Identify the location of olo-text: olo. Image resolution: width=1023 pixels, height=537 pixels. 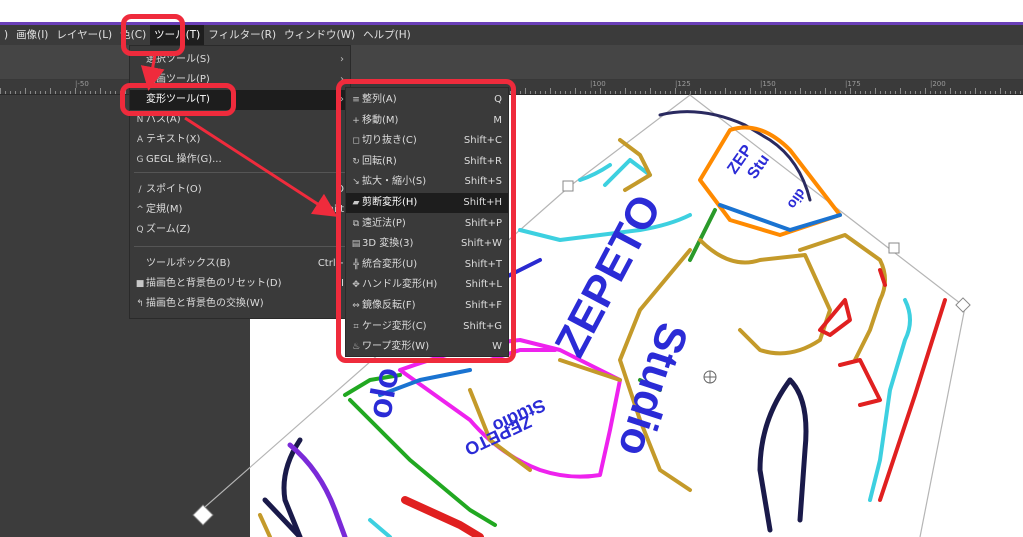
(383, 393).